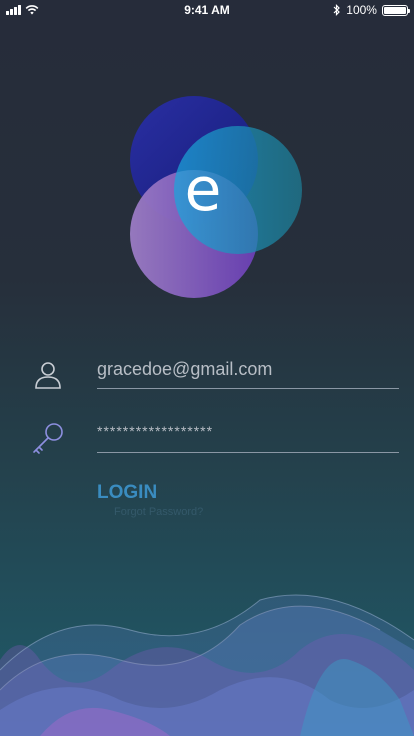 Image resolution: width=414 pixels, height=736 pixels. I want to click on password-row, so click(207, 440).